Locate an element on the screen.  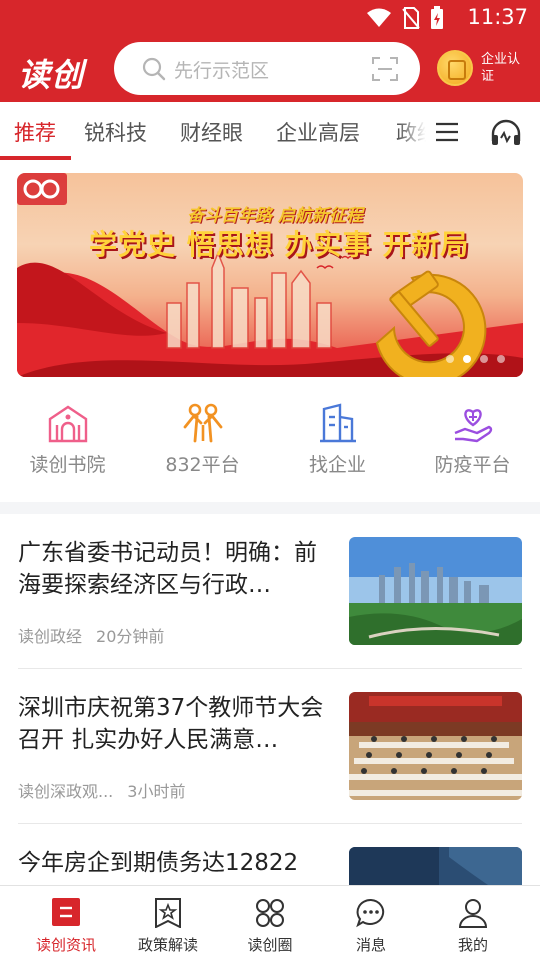
quick-entry-find-company: 找企业 is located at coordinates (337, 445).